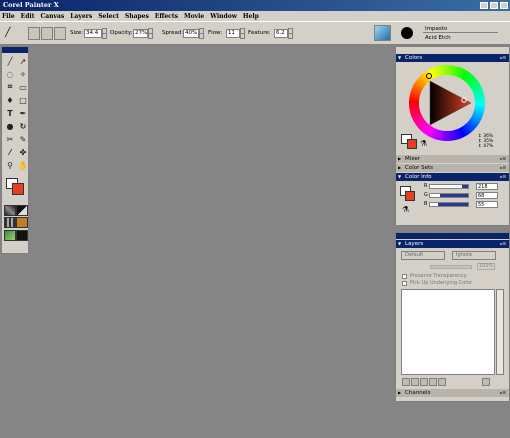 The image size is (510, 438). What do you see at coordinates (10, 235) in the screenshot?
I see `weave-selector-icon` at bounding box center [10, 235].